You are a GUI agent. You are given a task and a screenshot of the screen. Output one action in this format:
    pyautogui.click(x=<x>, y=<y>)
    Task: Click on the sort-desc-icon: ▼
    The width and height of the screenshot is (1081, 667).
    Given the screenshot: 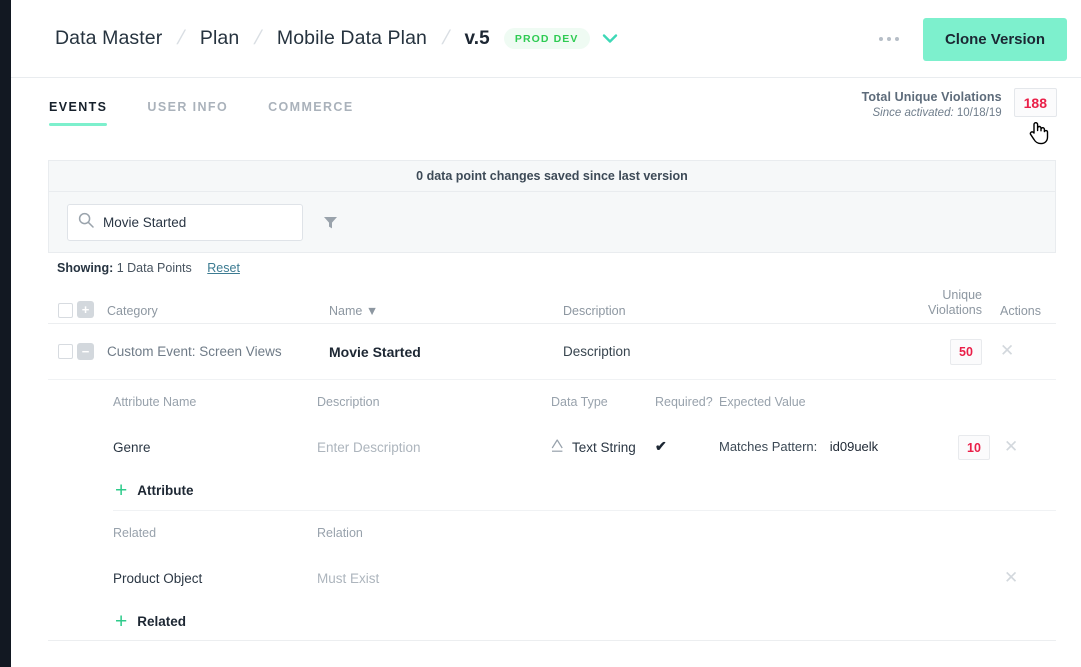 What is the action you would take?
    pyautogui.click(x=372, y=311)
    